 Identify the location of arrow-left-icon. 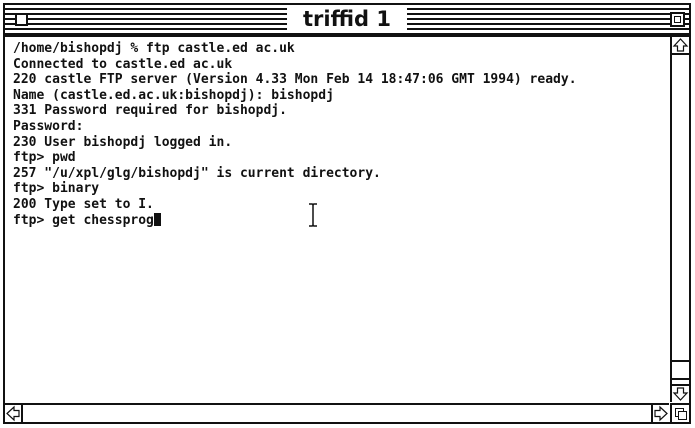
(13, 413).